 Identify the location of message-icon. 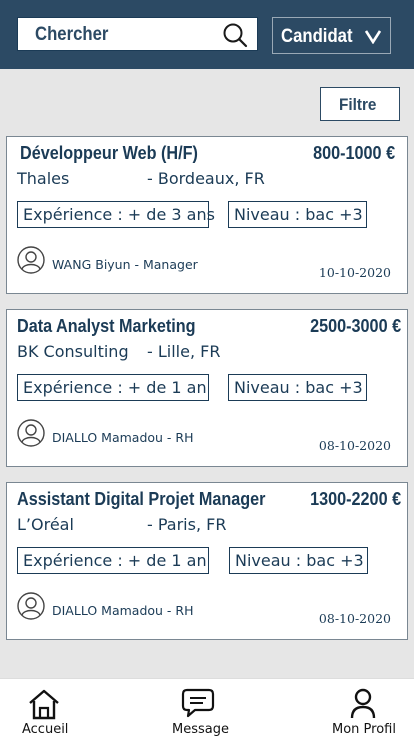
(198, 703).